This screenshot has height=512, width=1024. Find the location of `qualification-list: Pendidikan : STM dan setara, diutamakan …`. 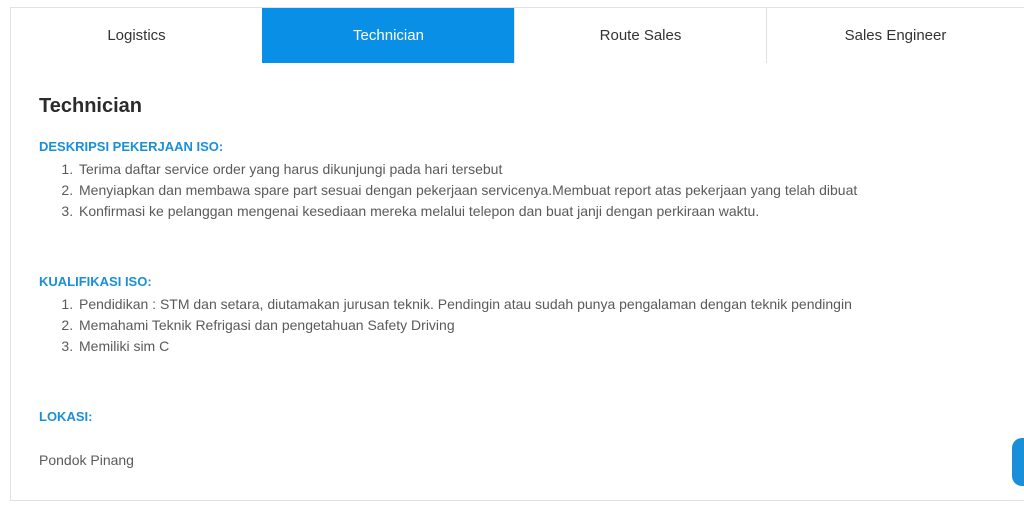

qualification-list: Pendidikan : STM dan setara, diutamakan … is located at coordinates (523, 325).